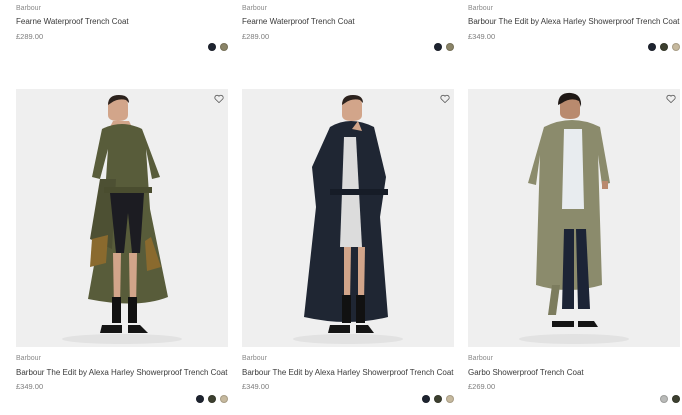  What do you see at coordinates (526, 373) in the screenshot?
I see `product-name: Garbo Showerproof Trench Coat` at bounding box center [526, 373].